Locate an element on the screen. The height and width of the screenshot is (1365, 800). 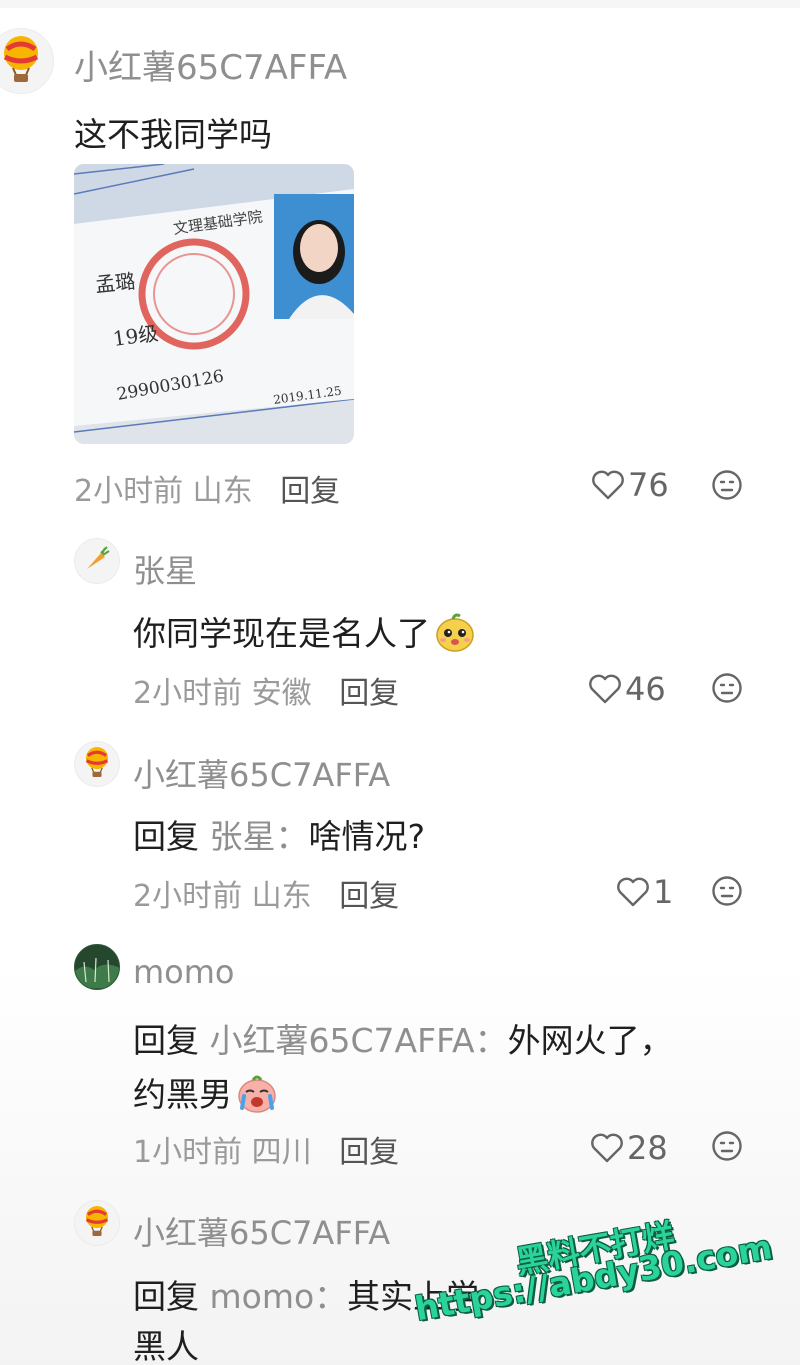
comment-text: 回复 小红薯65C7AFFA：外网火了， is located at coordinates (403, 1038).